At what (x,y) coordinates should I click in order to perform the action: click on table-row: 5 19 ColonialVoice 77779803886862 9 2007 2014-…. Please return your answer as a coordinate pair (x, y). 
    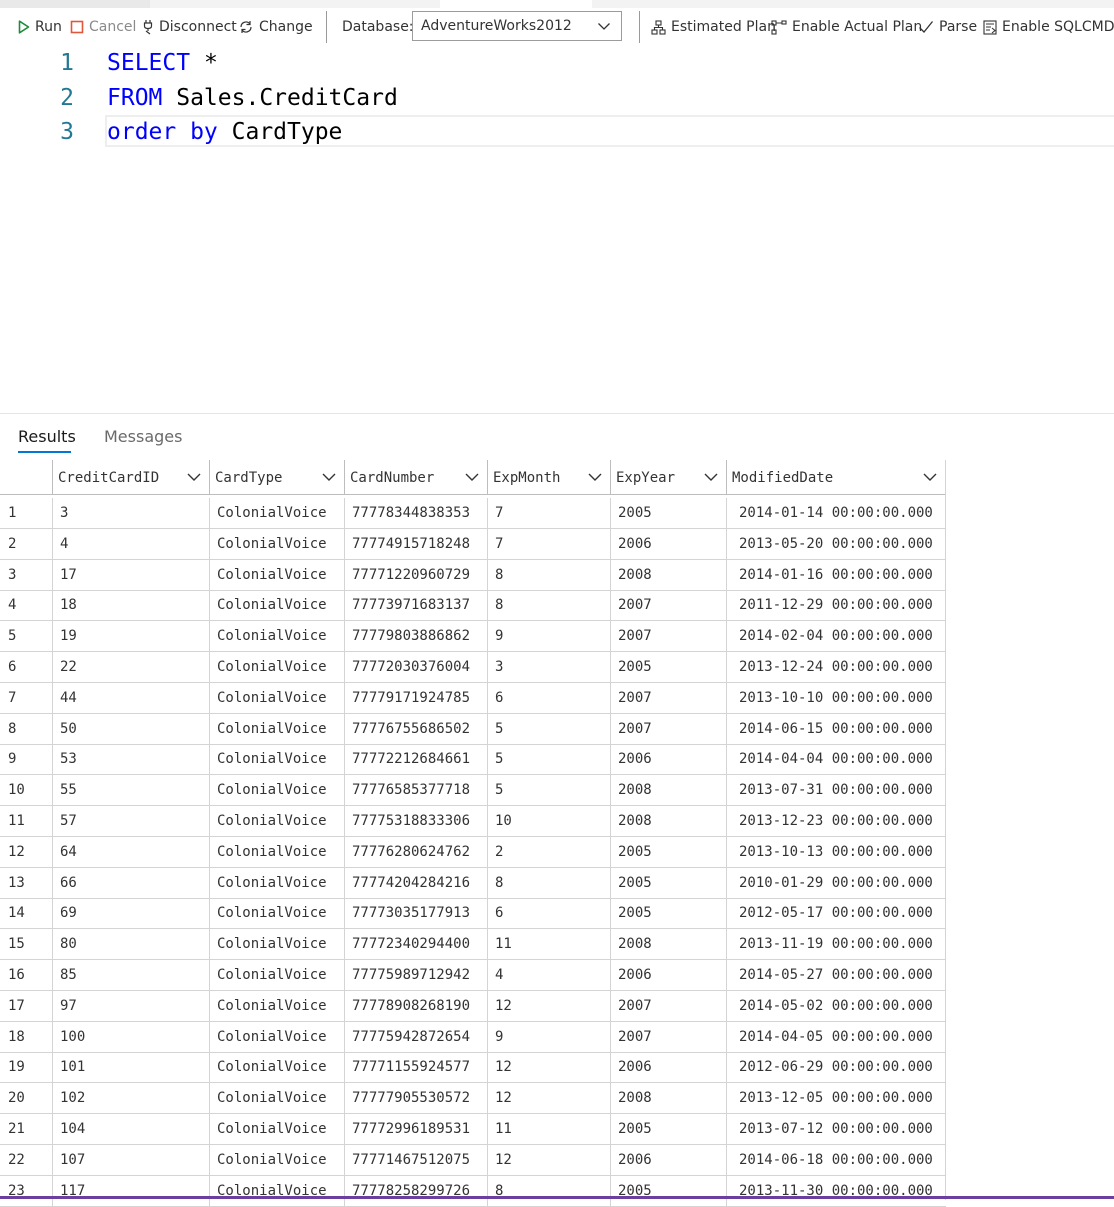
    Looking at the image, I should click on (473, 637).